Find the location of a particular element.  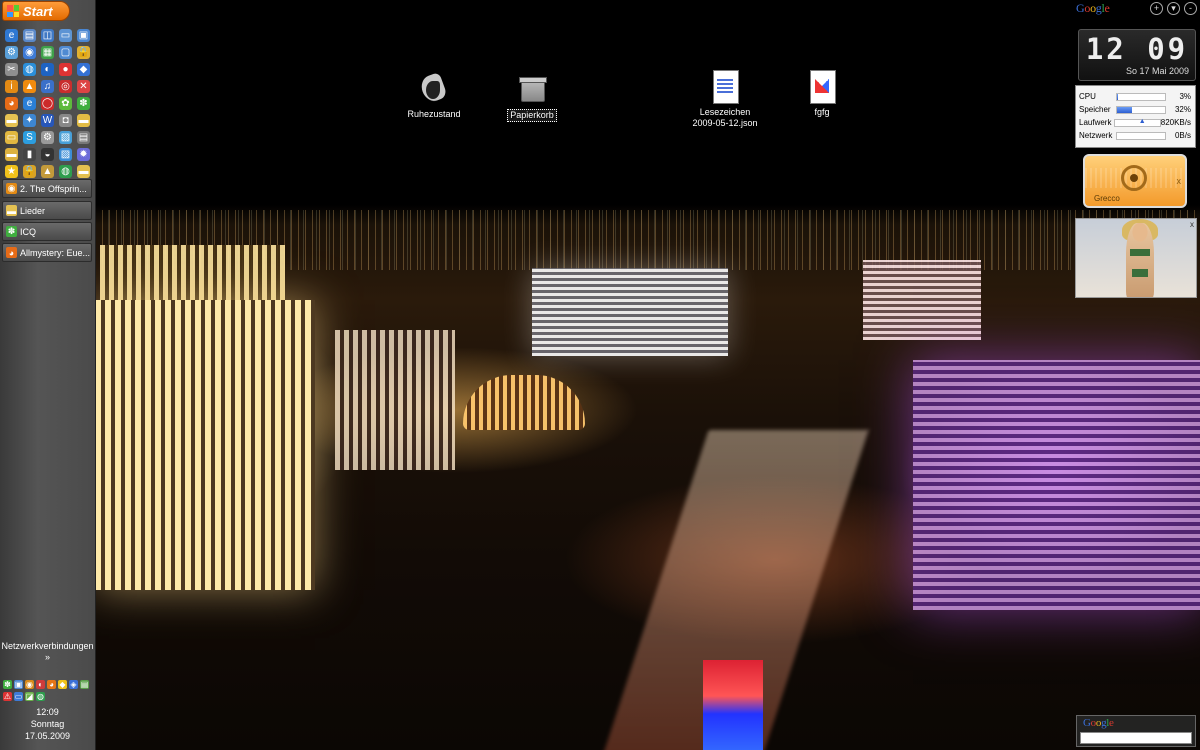

display-tray-icon: ▭ is located at coordinates (18, 696).